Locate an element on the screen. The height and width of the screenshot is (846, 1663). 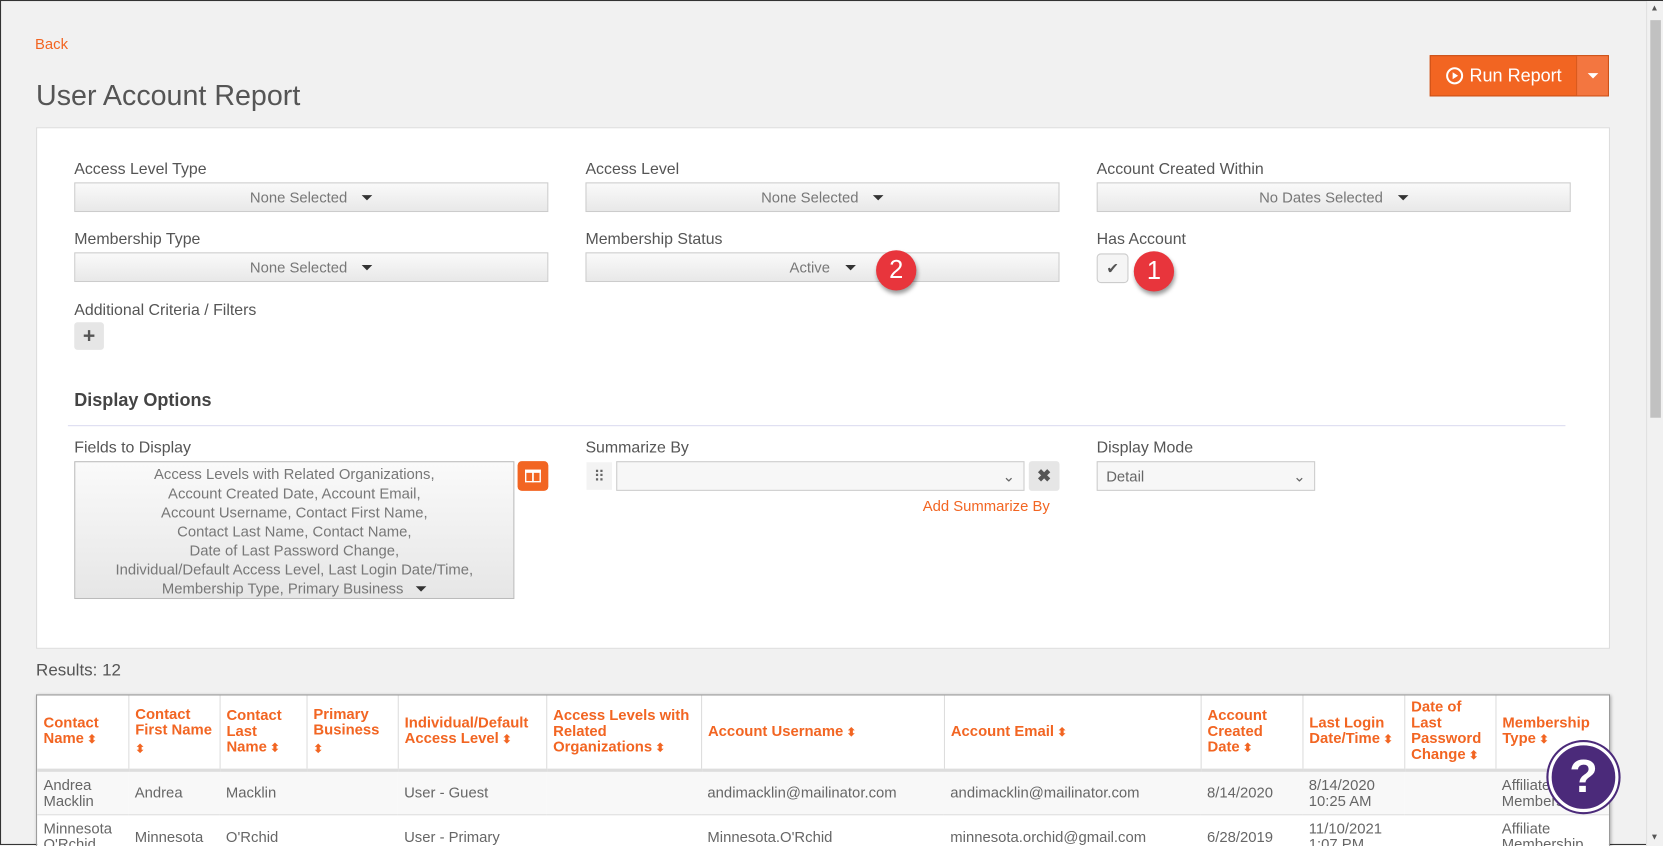
results-count: Results: 12 is located at coordinates (78, 670).